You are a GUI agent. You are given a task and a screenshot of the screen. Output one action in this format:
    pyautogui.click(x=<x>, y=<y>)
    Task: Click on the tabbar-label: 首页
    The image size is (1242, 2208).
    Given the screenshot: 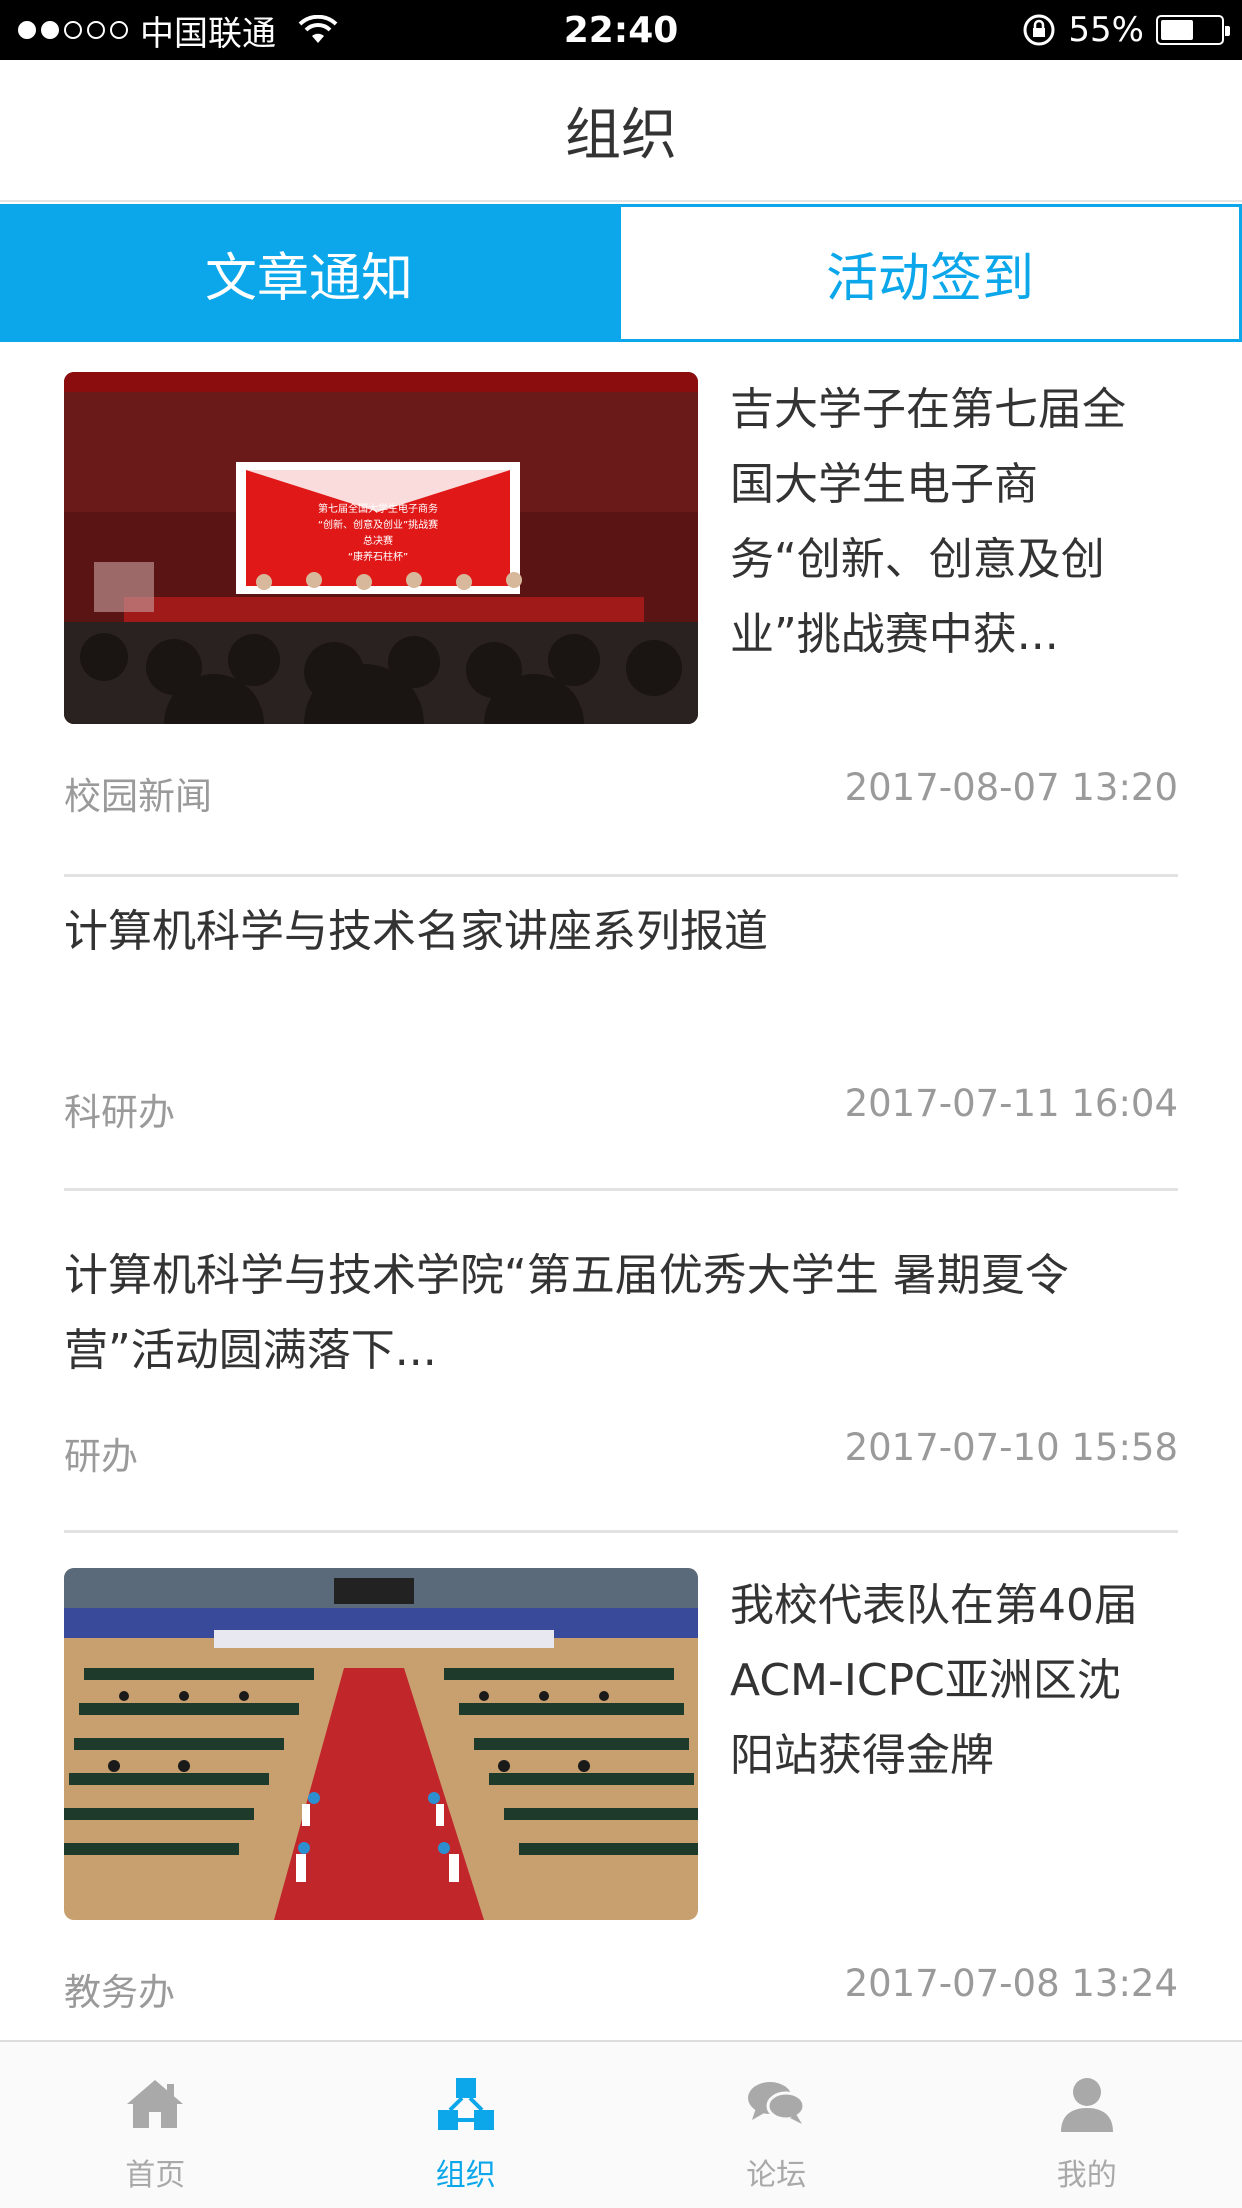 What is the action you would take?
    pyautogui.click(x=155, y=2175)
    